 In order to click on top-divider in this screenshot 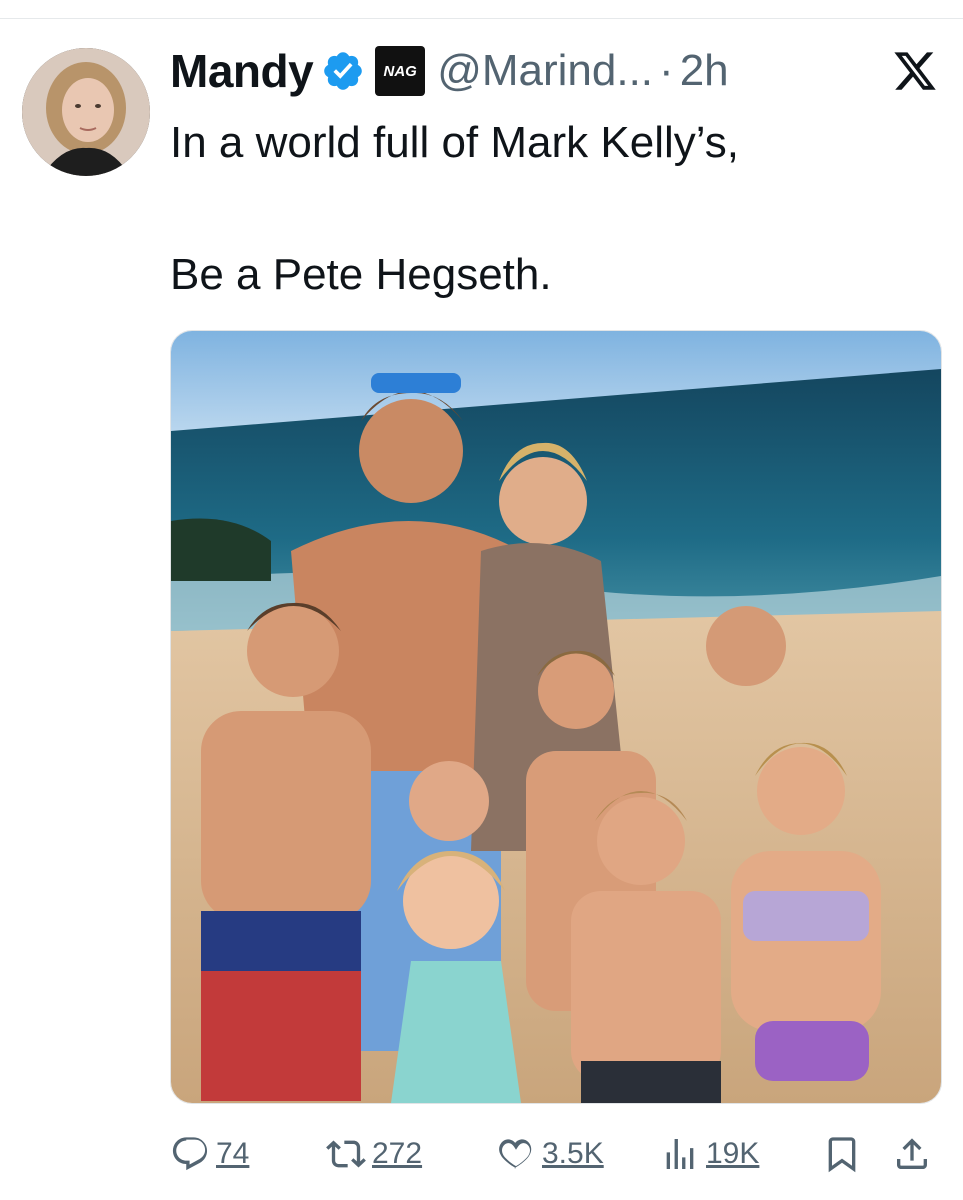, I will do `click(481, 18)`.